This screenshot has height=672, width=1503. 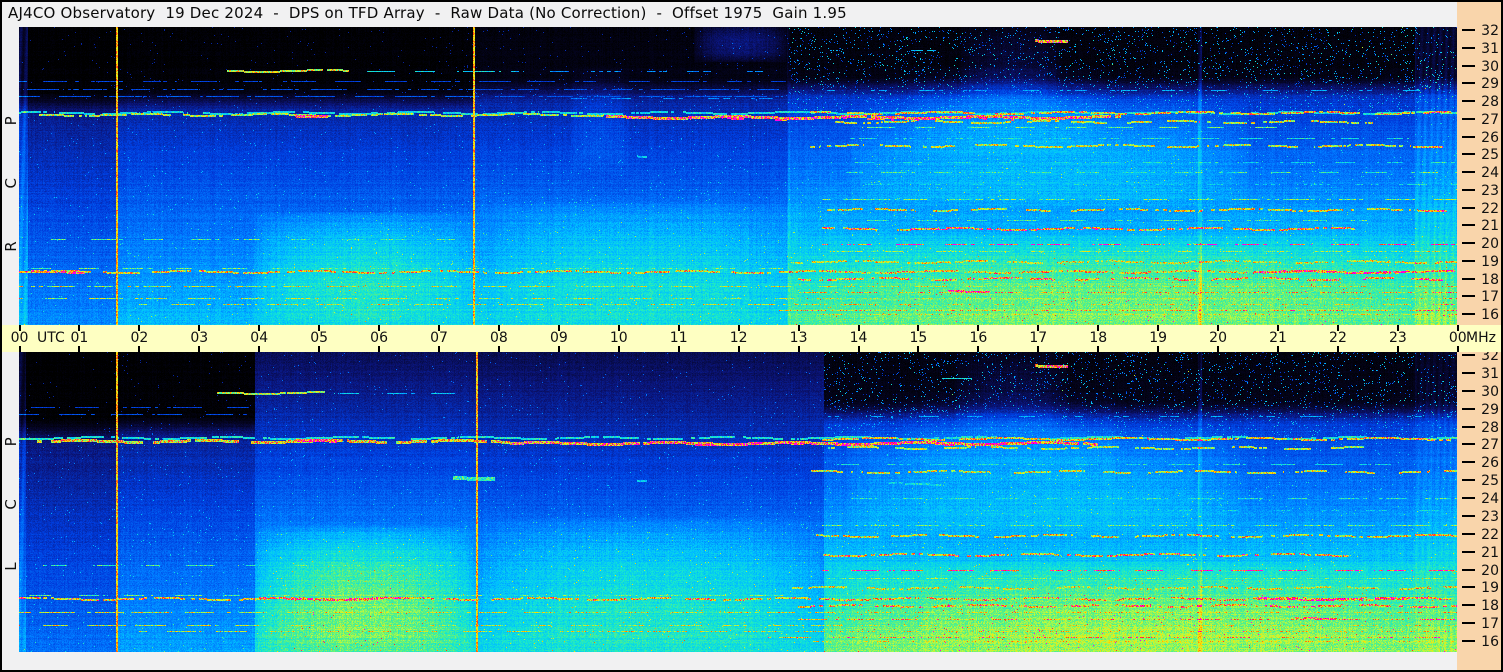 I want to click on freq-tick-label: 28, so click(x=1490, y=102).